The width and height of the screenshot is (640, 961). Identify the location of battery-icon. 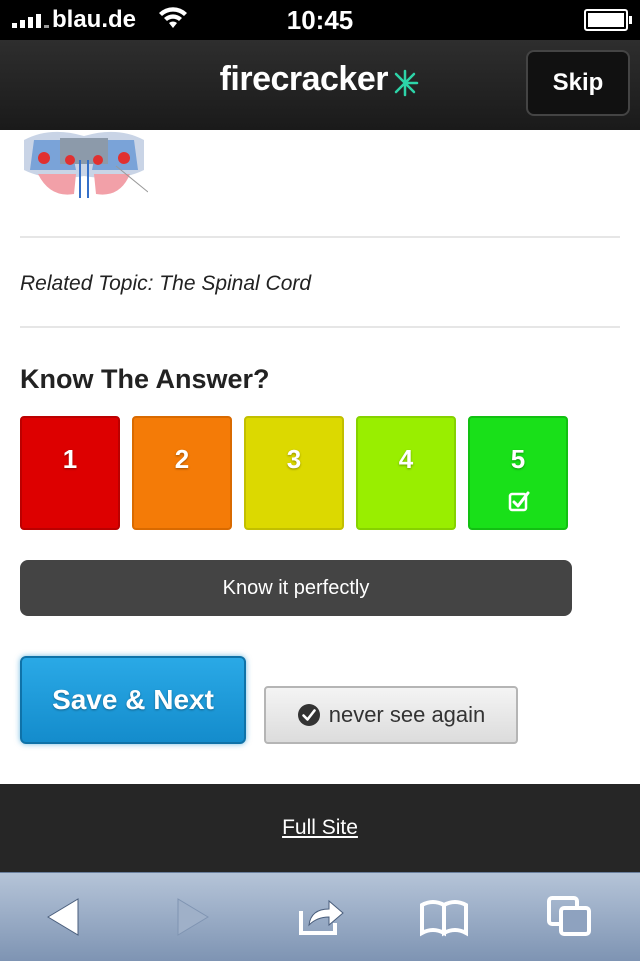
(608, 20).